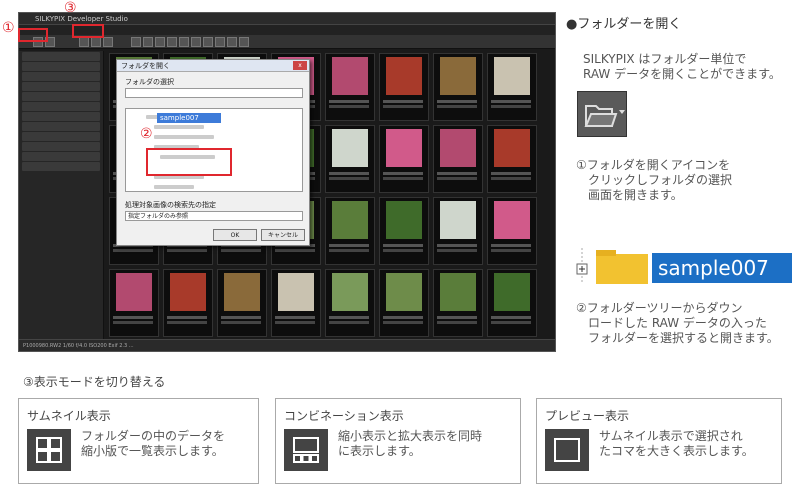 The image size is (803, 485). What do you see at coordinates (49, 450) in the screenshot?
I see `grid-icon` at bounding box center [49, 450].